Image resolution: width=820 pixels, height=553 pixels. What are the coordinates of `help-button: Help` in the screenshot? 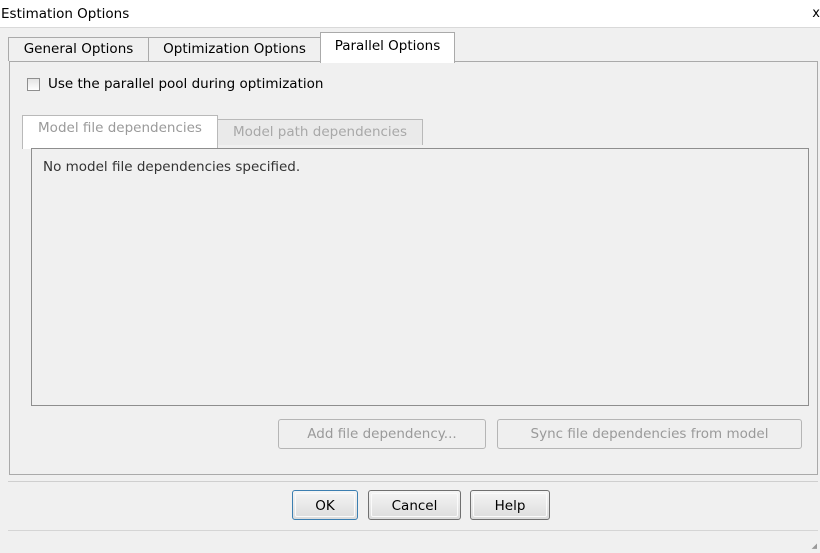 It's located at (510, 505).